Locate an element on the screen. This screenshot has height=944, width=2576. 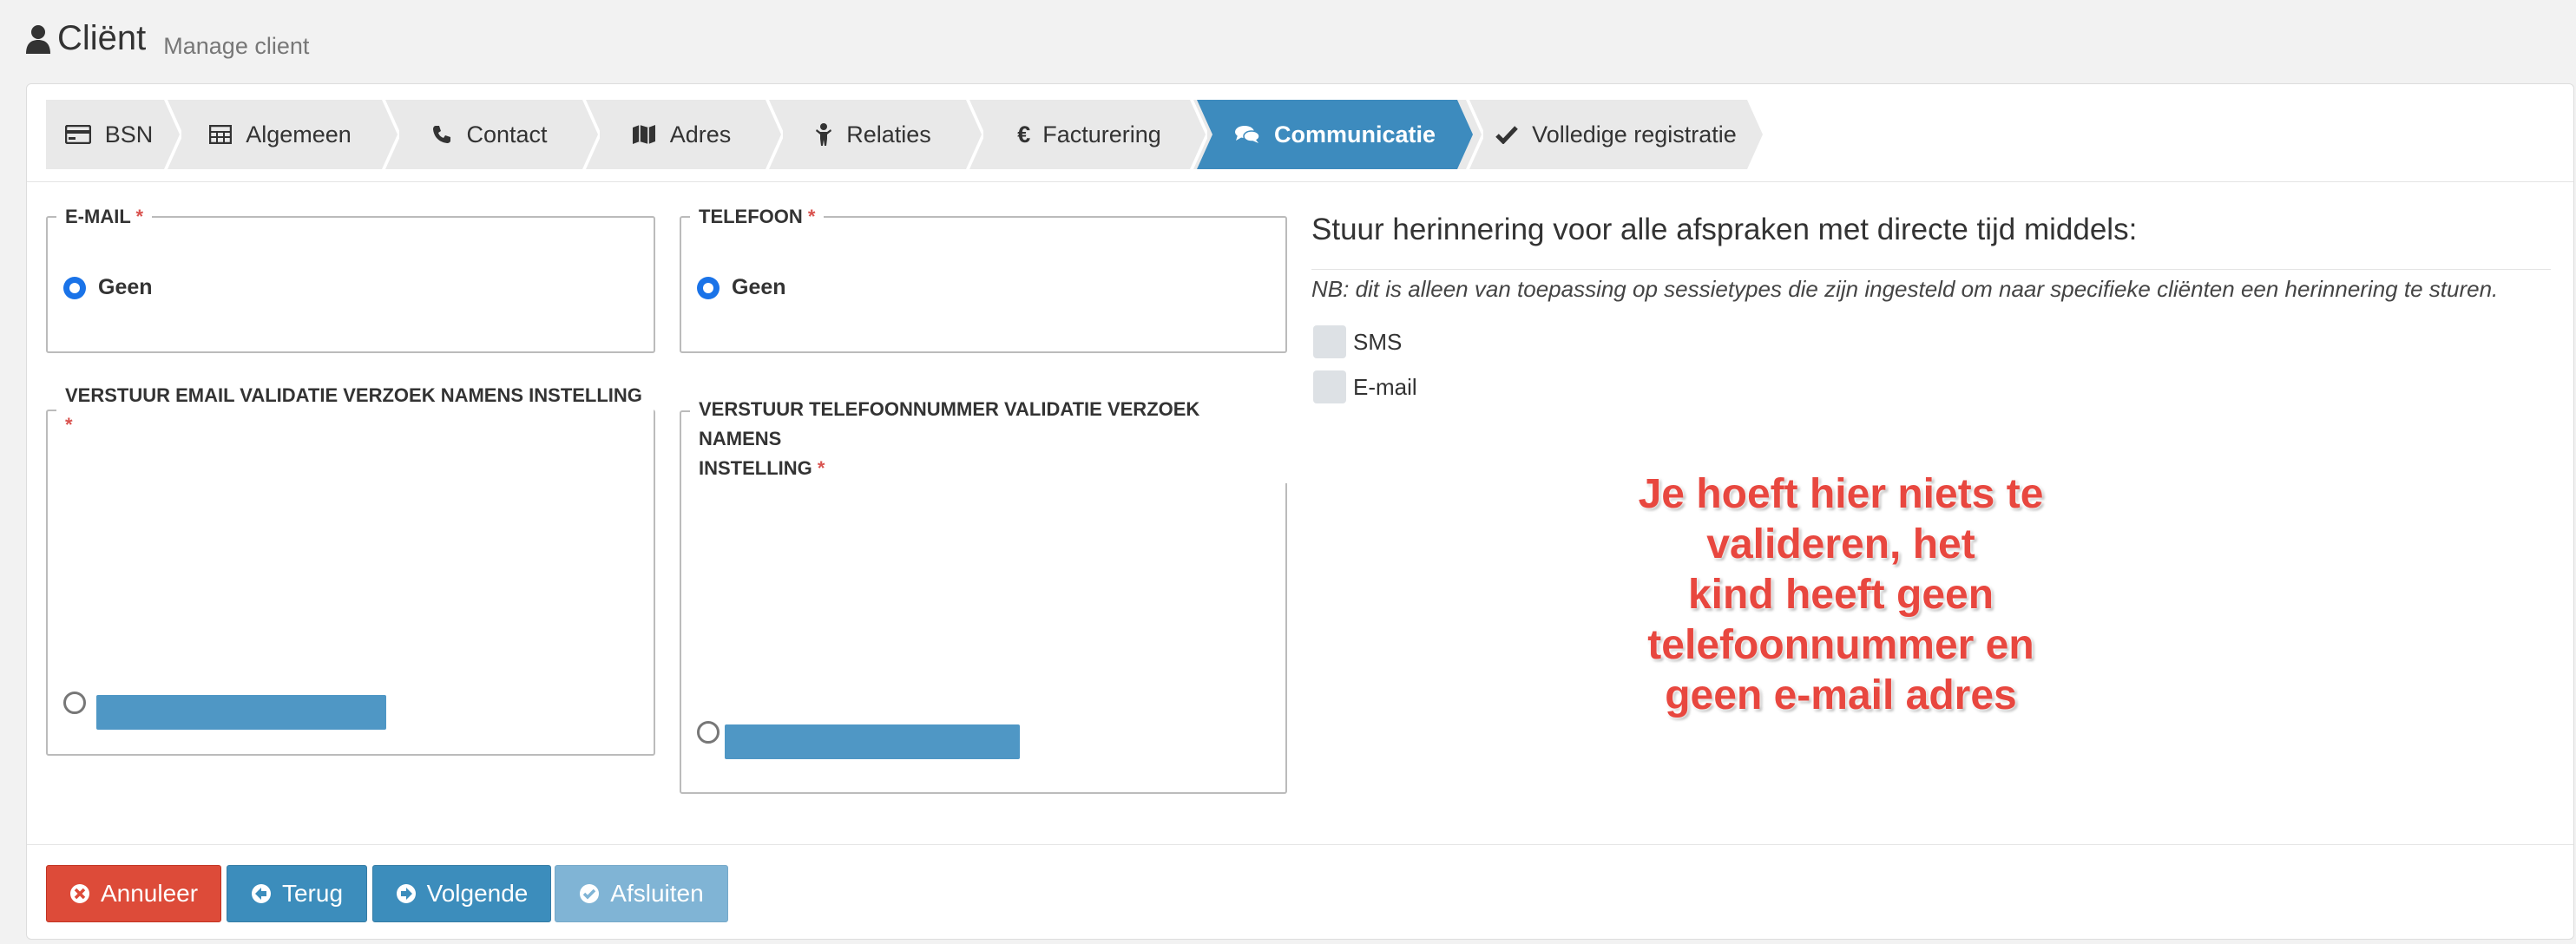
email-legend: E-MAIL * is located at coordinates (105, 216).